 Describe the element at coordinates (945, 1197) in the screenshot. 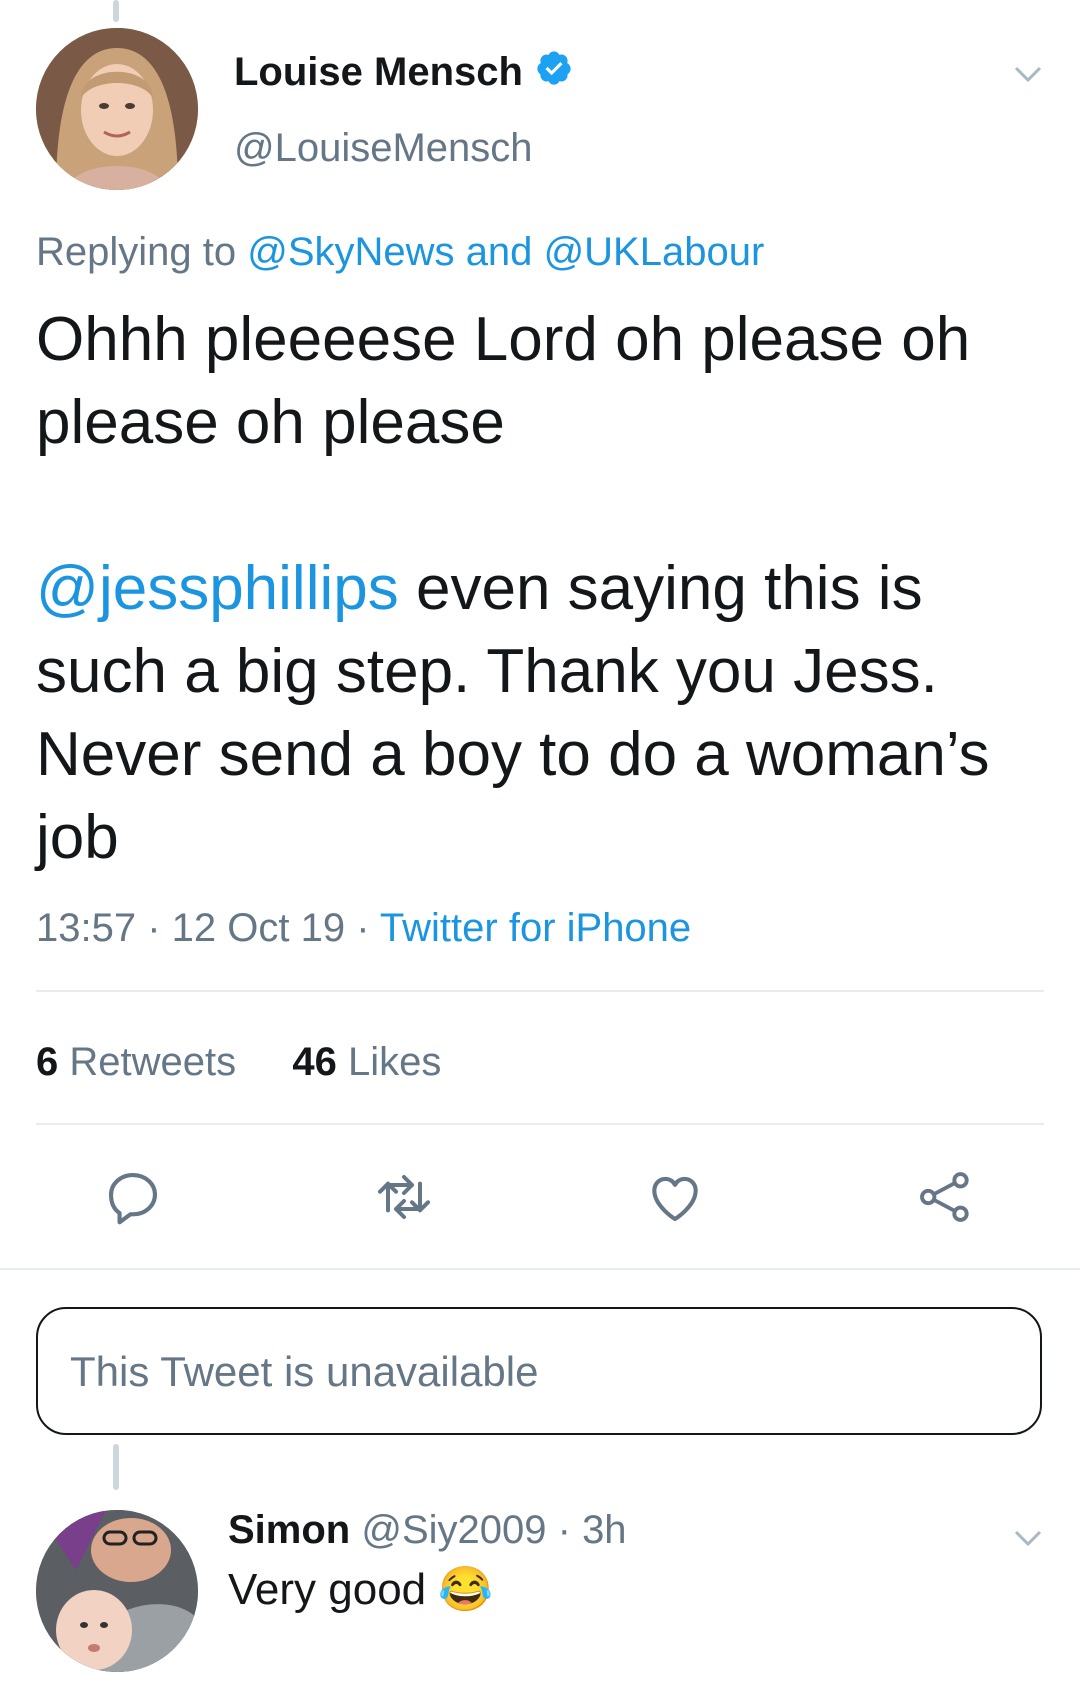

I see `share-icon` at that location.